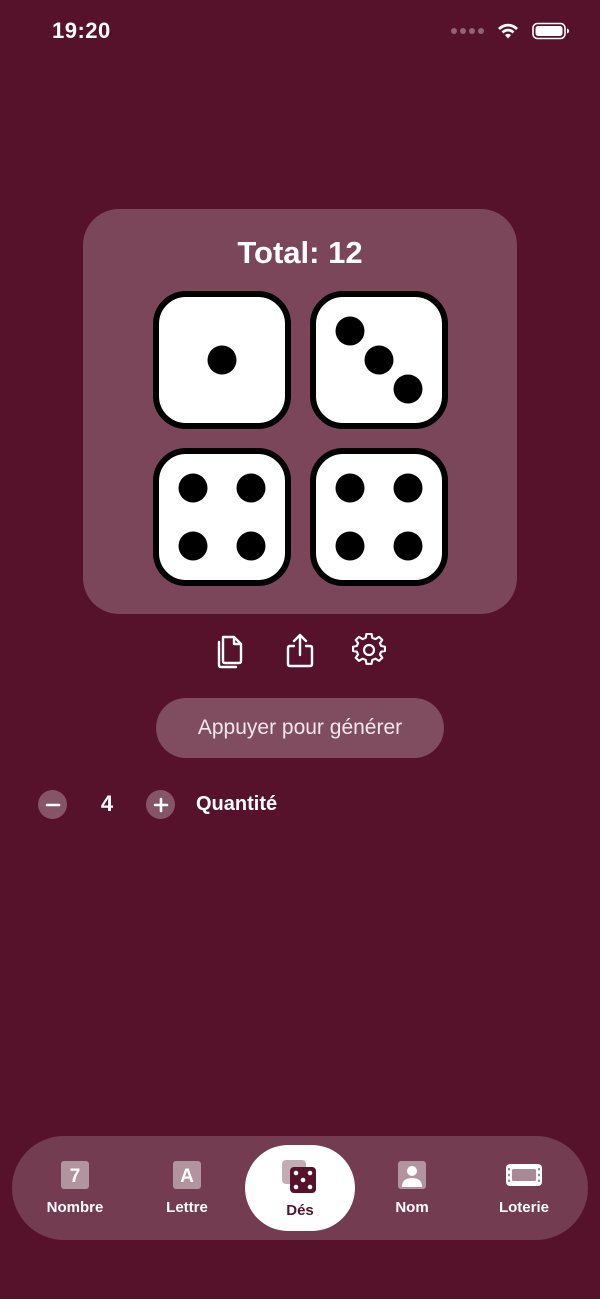  Describe the element at coordinates (550, 31) in the screenshot. I see `battery-icon` at that location.